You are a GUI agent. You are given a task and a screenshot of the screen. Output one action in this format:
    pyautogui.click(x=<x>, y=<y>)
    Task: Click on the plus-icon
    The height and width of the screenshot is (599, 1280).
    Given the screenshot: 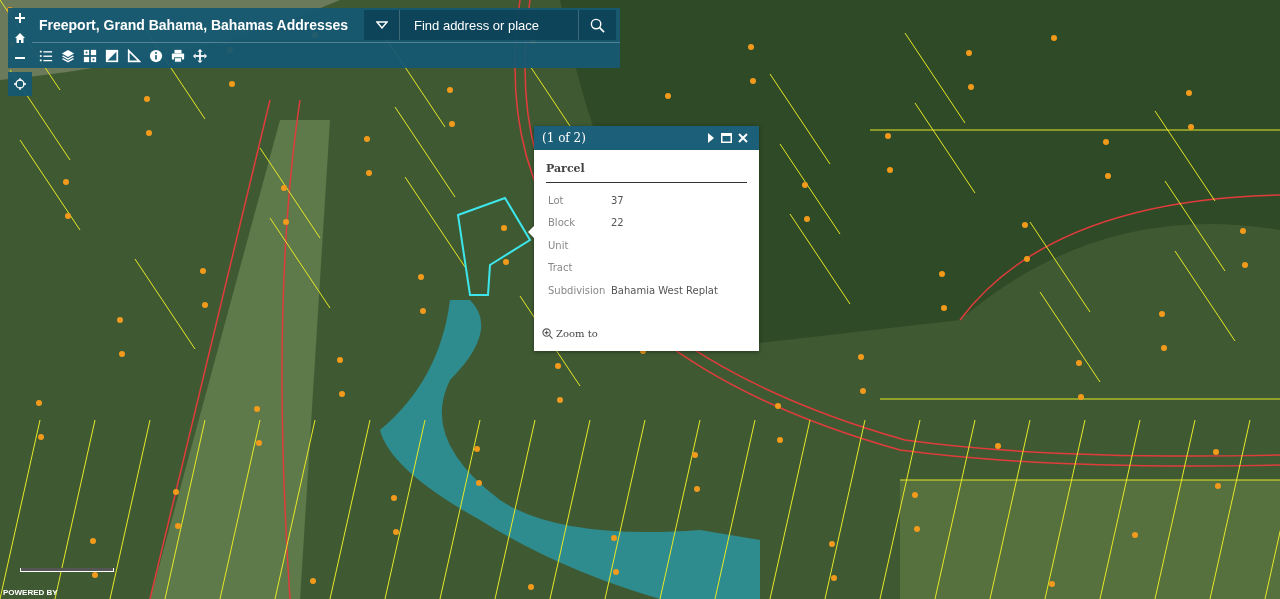 What is the action you would take?
    pyautogui.click(x=20, y=18)
    